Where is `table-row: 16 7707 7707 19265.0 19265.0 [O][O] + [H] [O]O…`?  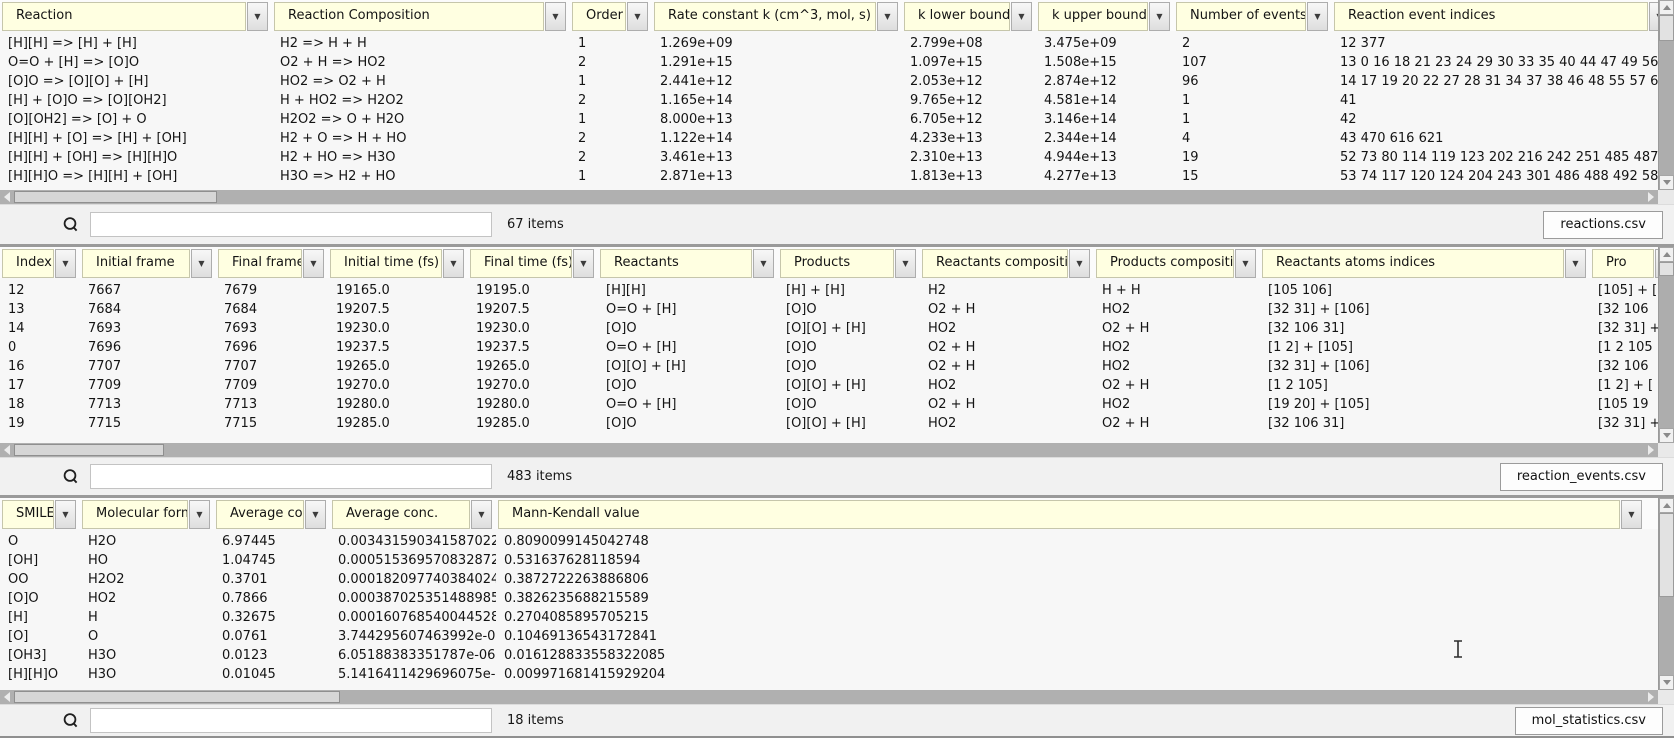
table-row: 16 7707 7707 19265.0 19265.0 [O][O] + [H] [O]O… is located at coordinates (837, 366).